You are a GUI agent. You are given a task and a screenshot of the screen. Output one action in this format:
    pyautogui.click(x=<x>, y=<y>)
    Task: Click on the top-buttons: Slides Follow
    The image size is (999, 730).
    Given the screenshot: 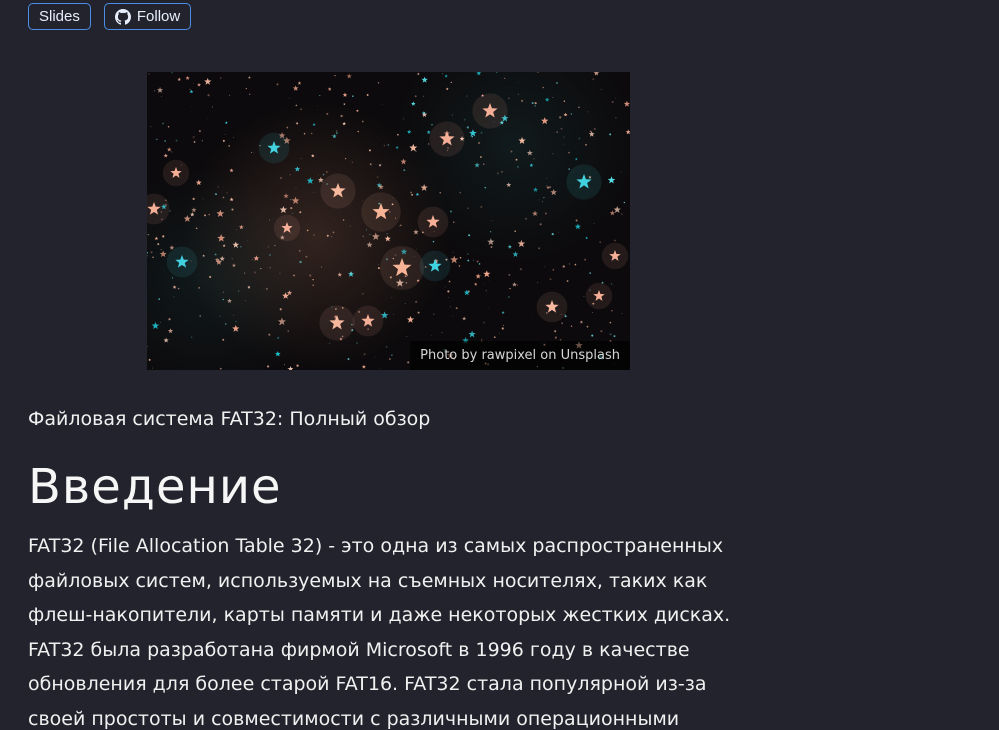 What is the action you would take?
    pyautogui.click(x=110, y=16)
    